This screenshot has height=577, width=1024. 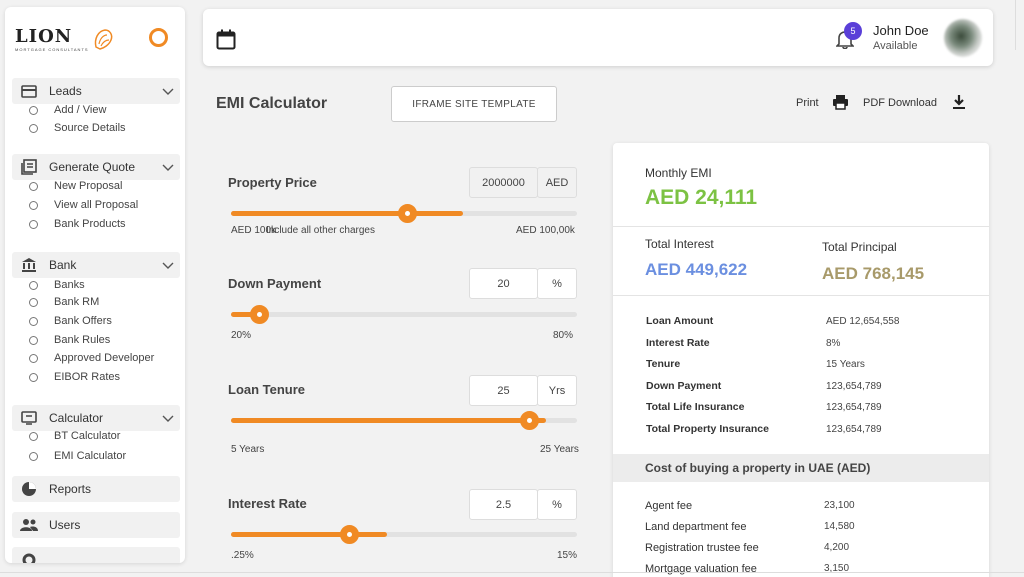 I want to click on avatar, so click(x=963, y=38).